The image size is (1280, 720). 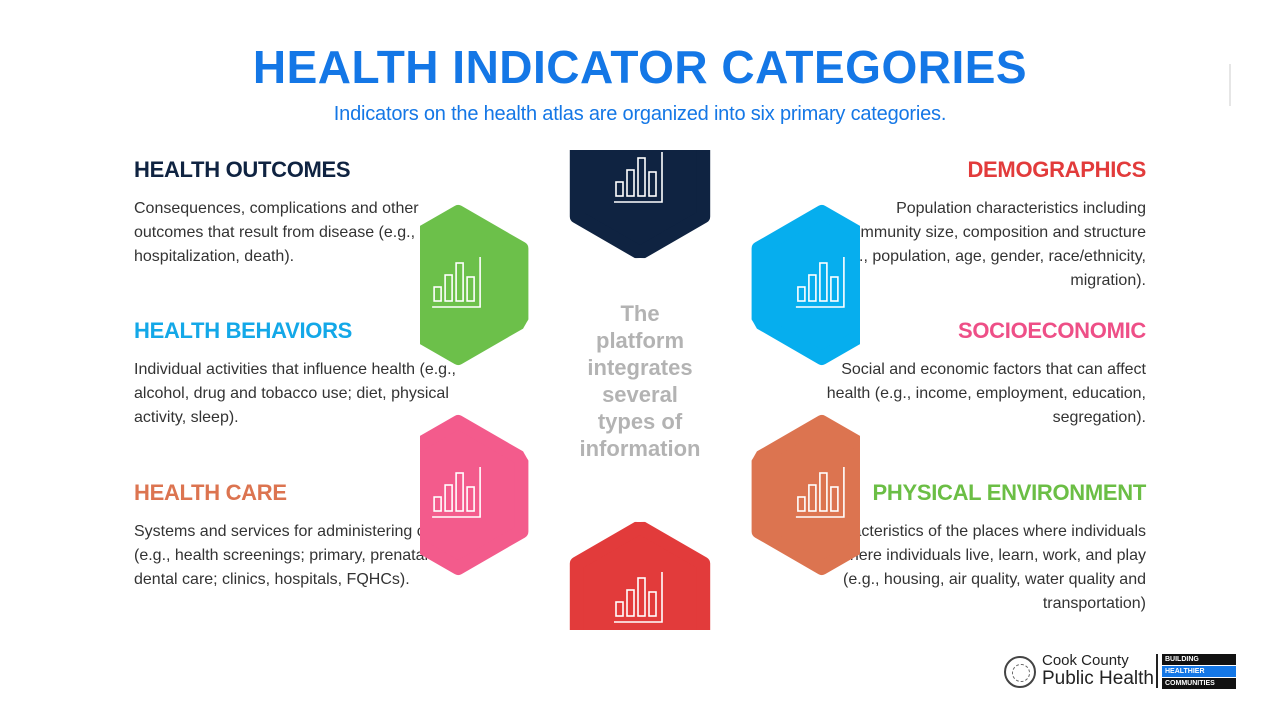 What do you see at coordinates (1098, 678) in the screenshot?
I see `logo-line2: Public Health` at bounding box center [1098, 678].